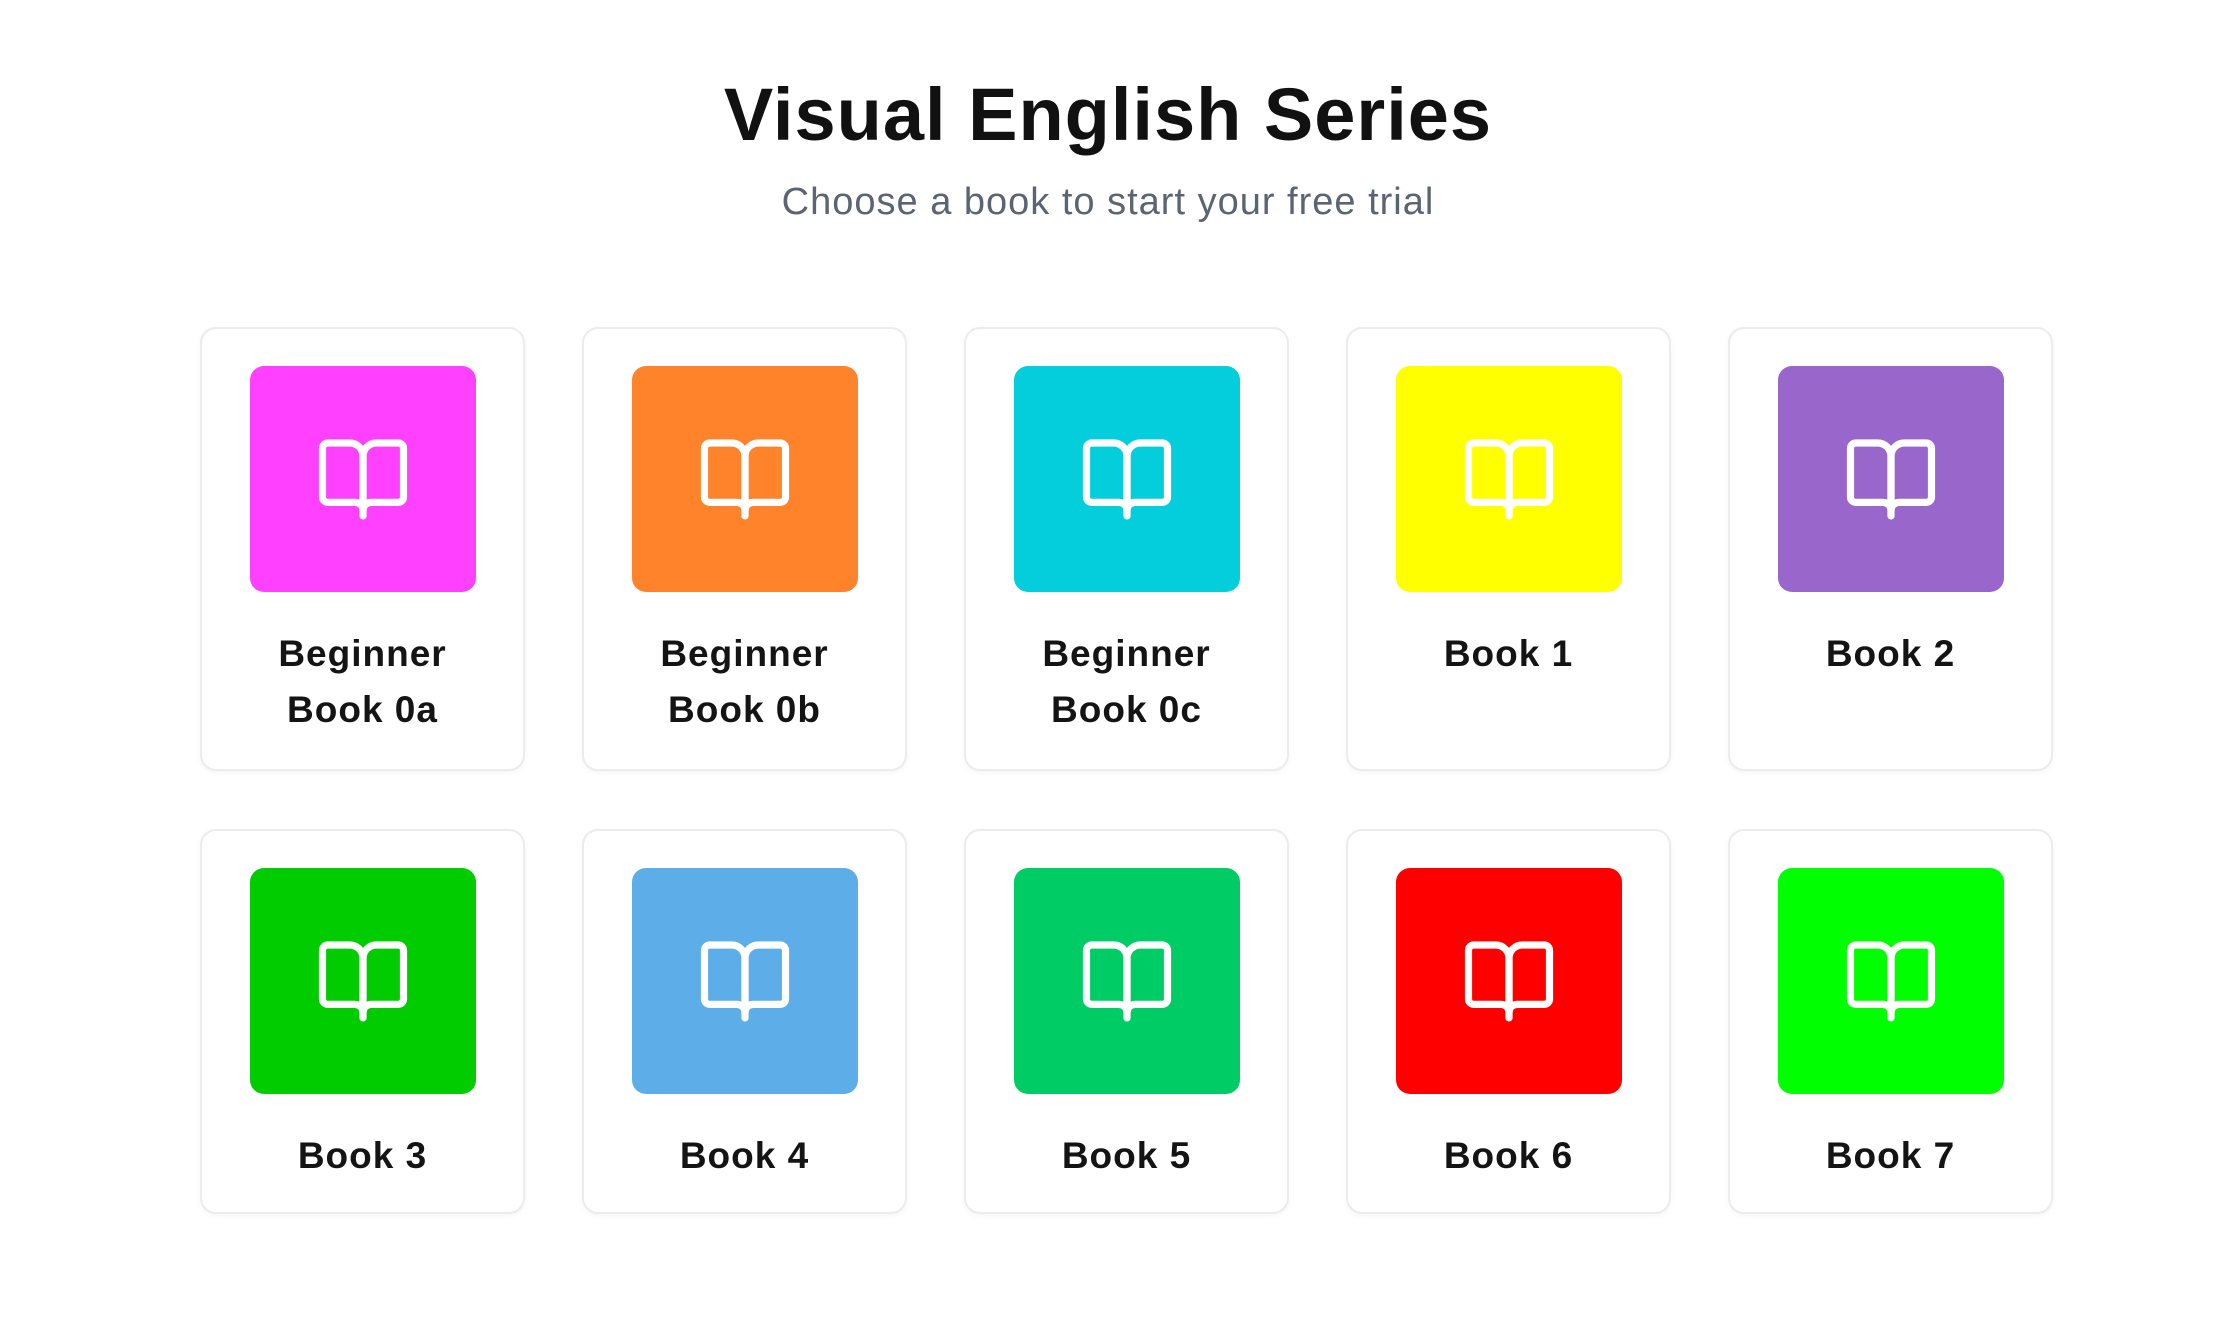  Describe the element at coordinates (1126, 1155) in the screenshot. I see `book-label: Book 5` at that location.